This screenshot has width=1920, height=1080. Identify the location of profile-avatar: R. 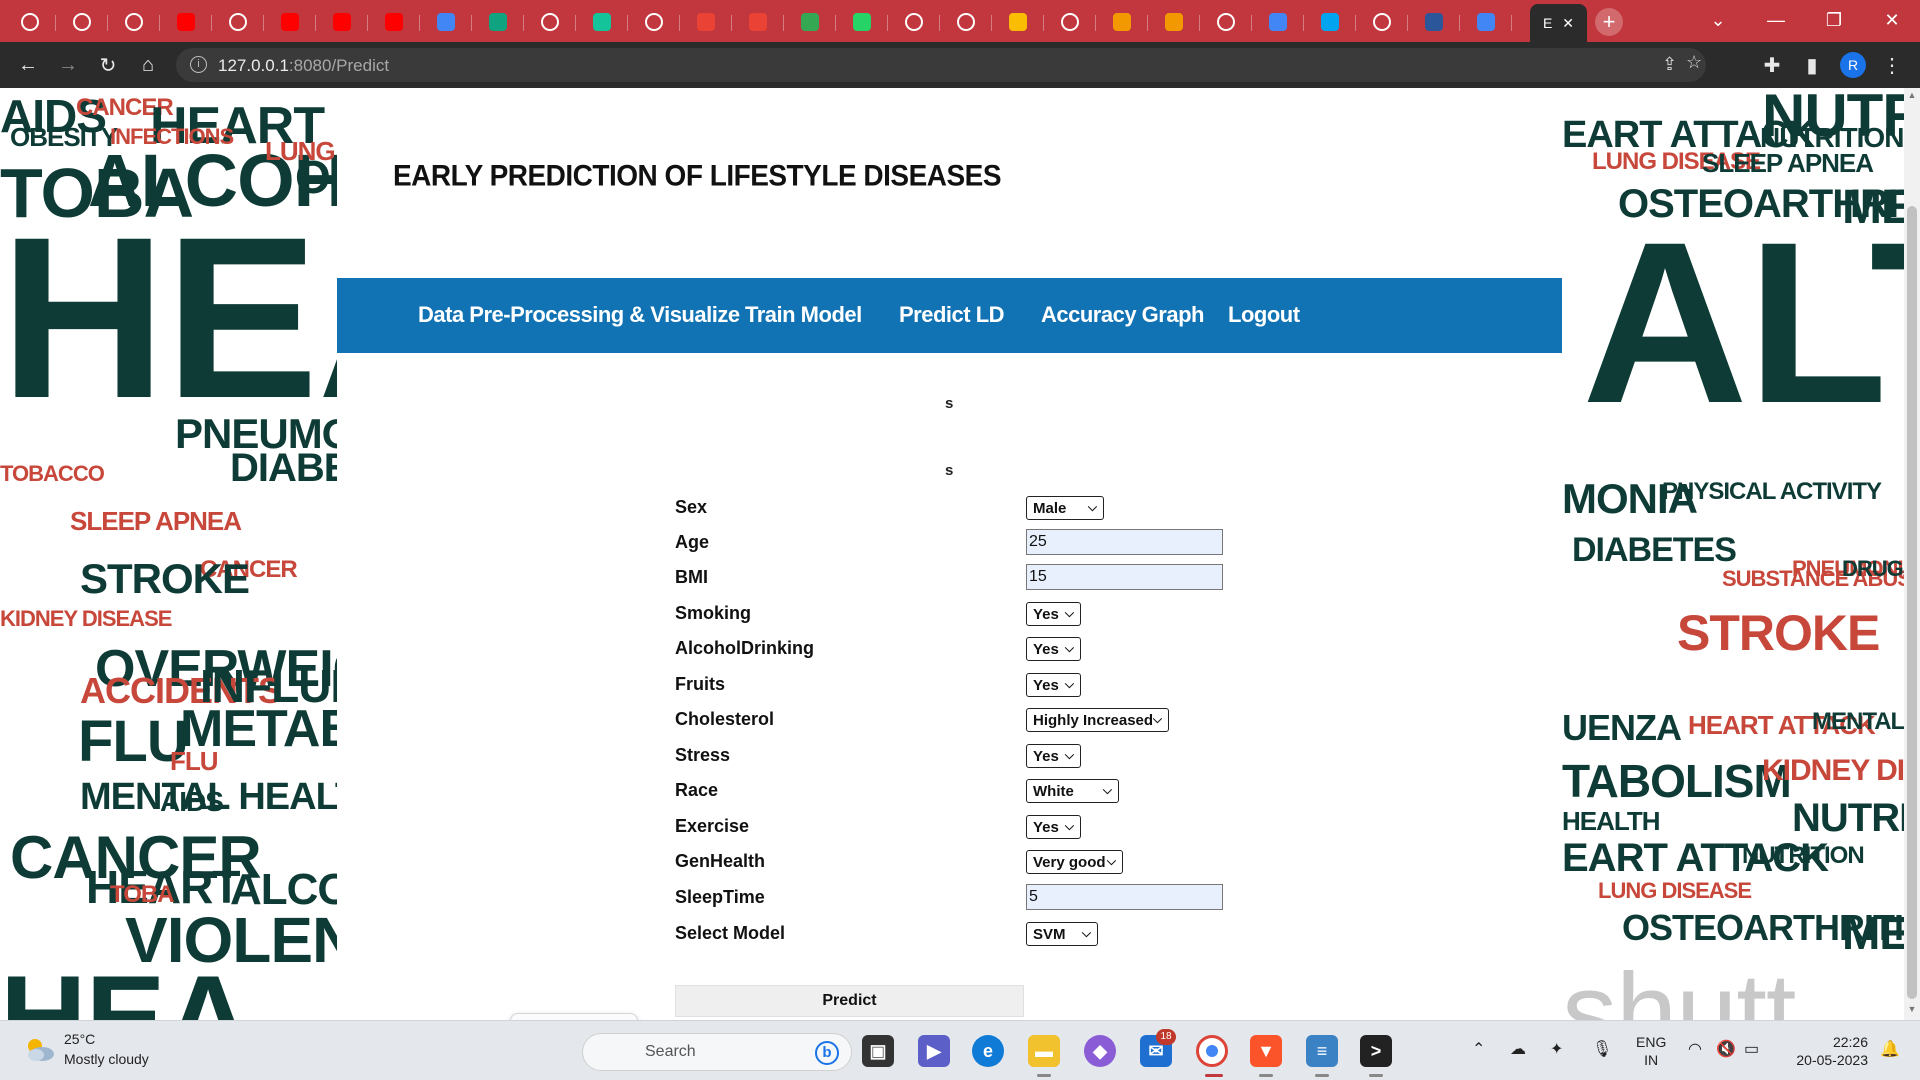
(1853, 65).